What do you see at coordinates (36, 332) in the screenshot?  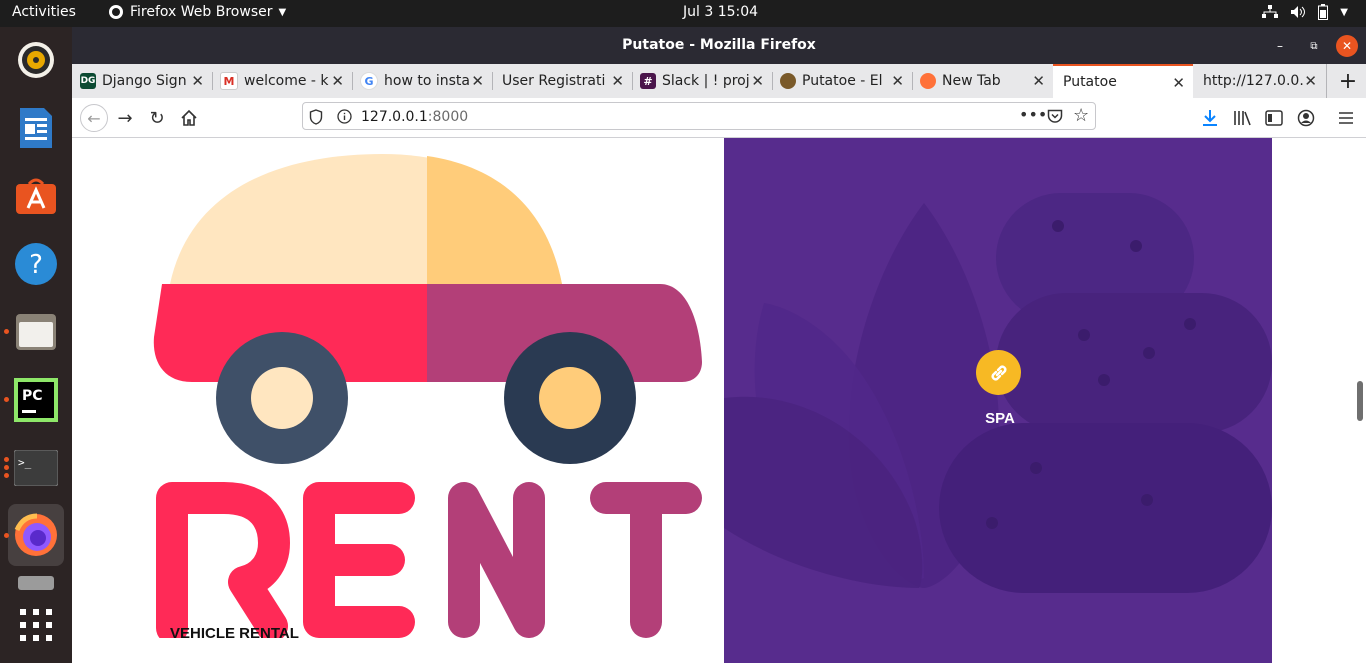 I see `files-launcher` at bounding box center [36, 332].